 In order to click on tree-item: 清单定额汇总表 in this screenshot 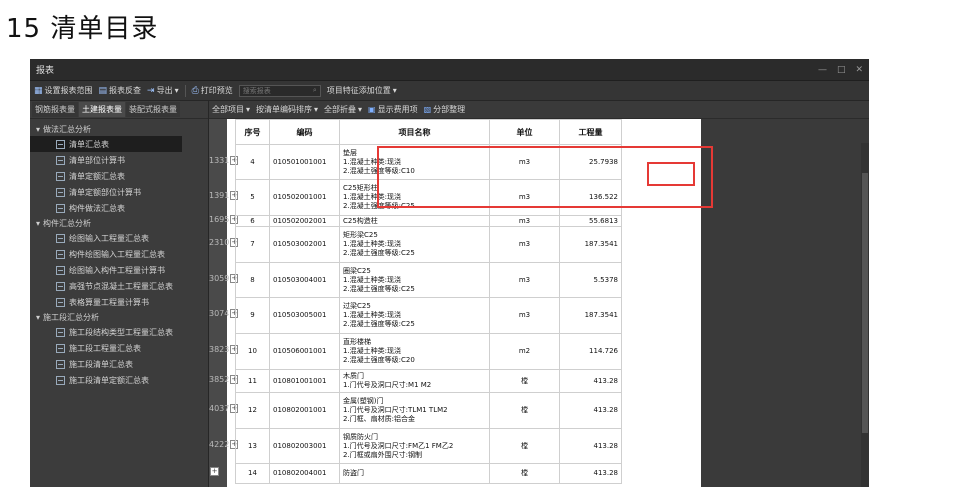, I will do `click(119, 176)`.